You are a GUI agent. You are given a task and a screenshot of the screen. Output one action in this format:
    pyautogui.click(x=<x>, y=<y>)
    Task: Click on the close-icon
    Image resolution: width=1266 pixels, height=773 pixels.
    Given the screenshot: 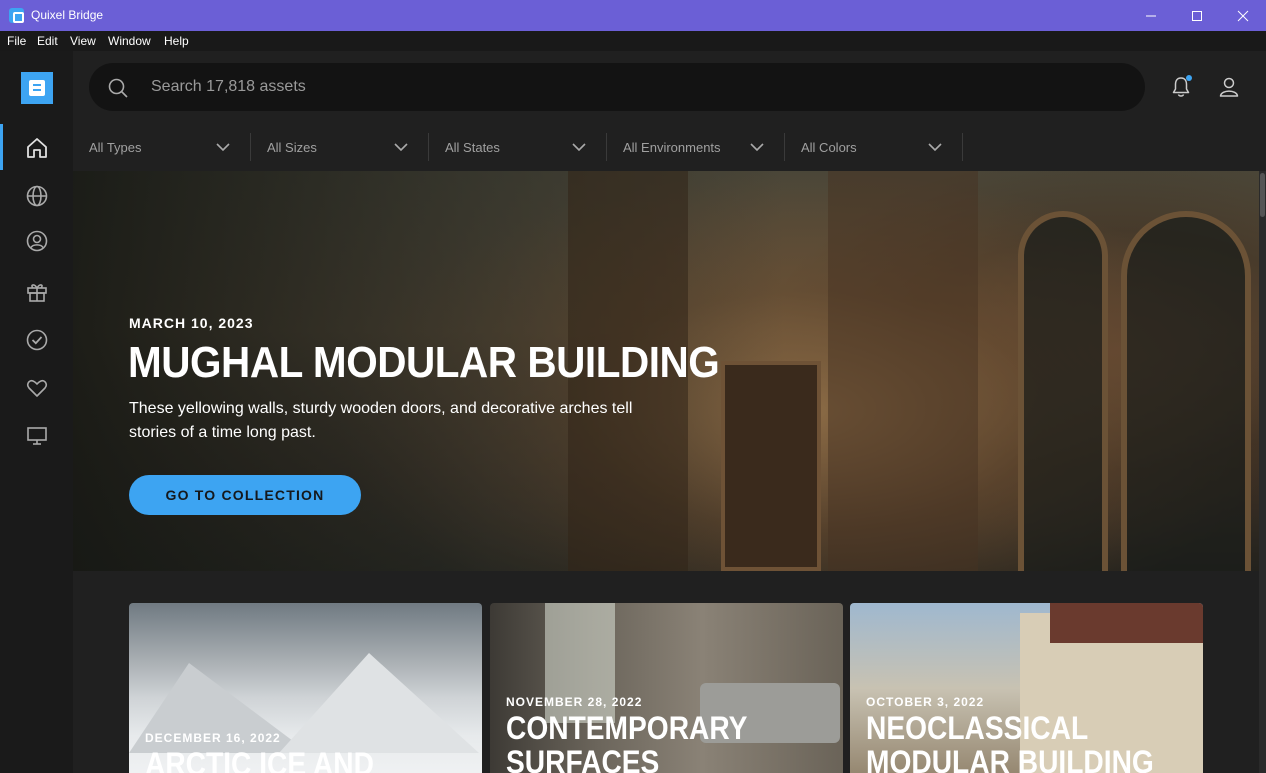 What is the action you would take?
    pyautogui.click(x=1243, y=16)
    